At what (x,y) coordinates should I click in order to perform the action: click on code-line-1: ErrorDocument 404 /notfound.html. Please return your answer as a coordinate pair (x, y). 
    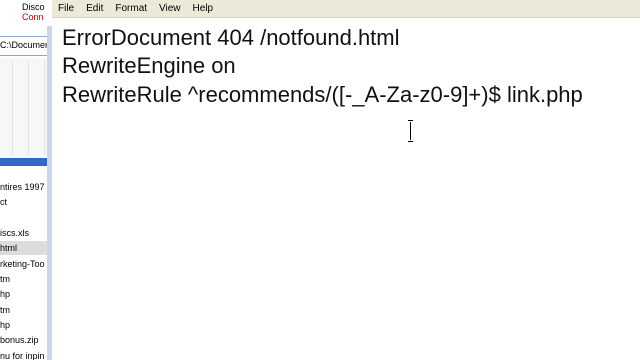
    Looking at the image, I should click on (231, 37).